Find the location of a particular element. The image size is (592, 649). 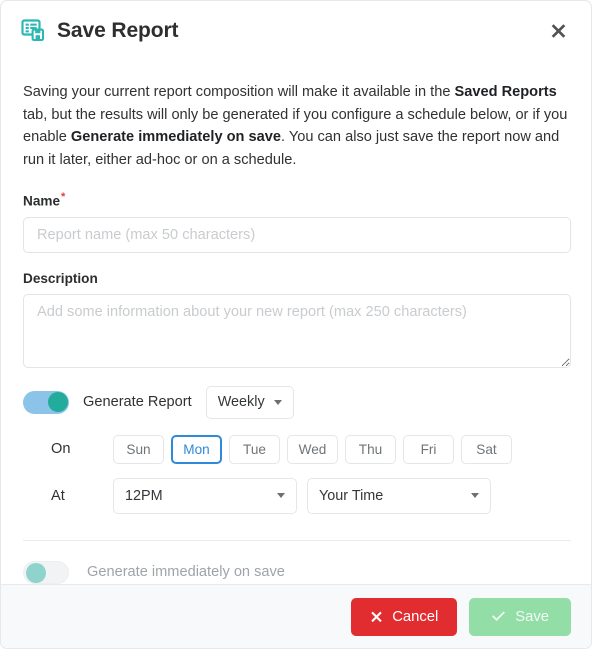

schedule-time-row: At 12PM Your Time is located at coordinates (310, 495).